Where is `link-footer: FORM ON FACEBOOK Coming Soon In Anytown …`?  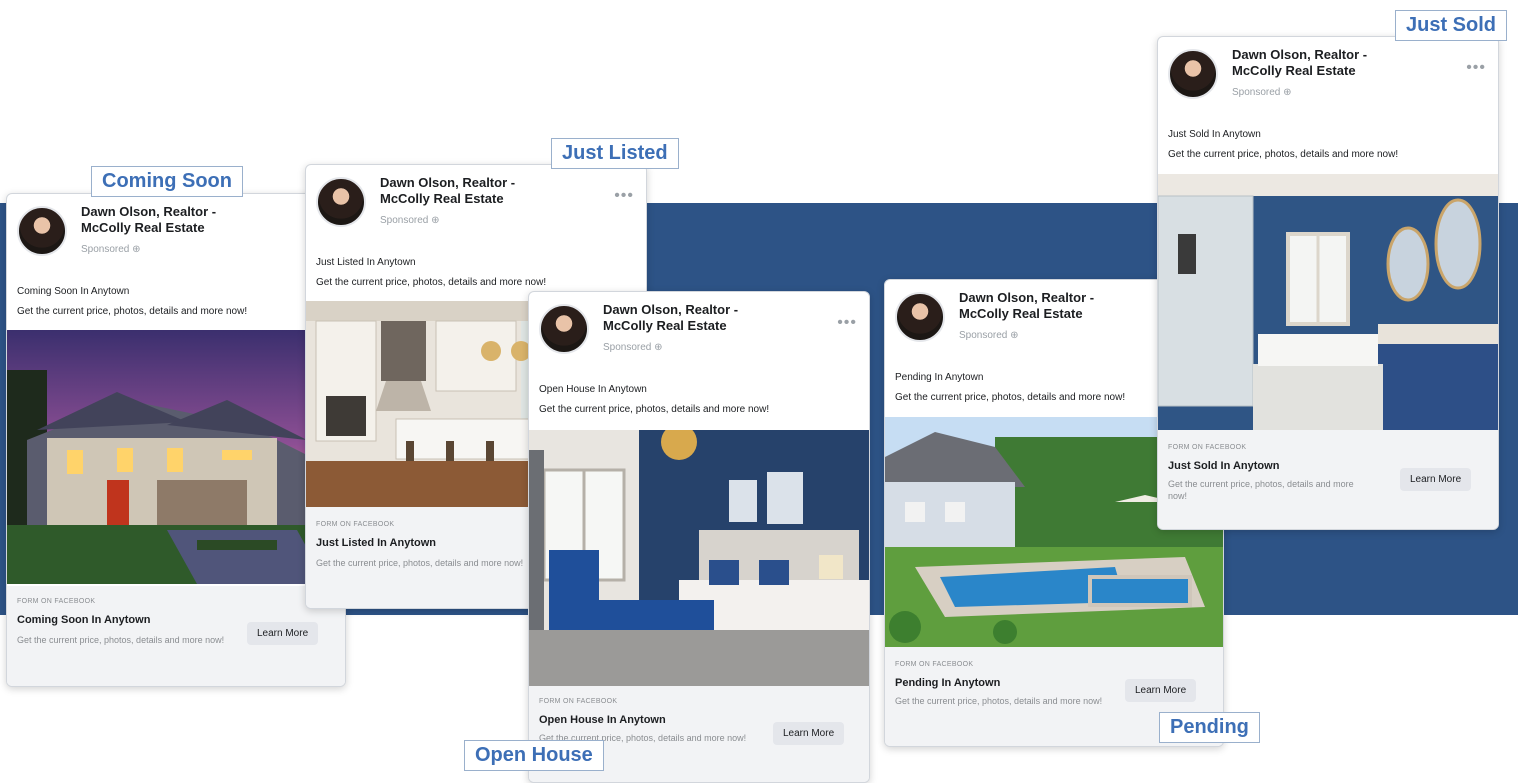
link-footer: FORM ON FACEBOOK Coming Soon In Anytown … is located at coordinates (176, 636).